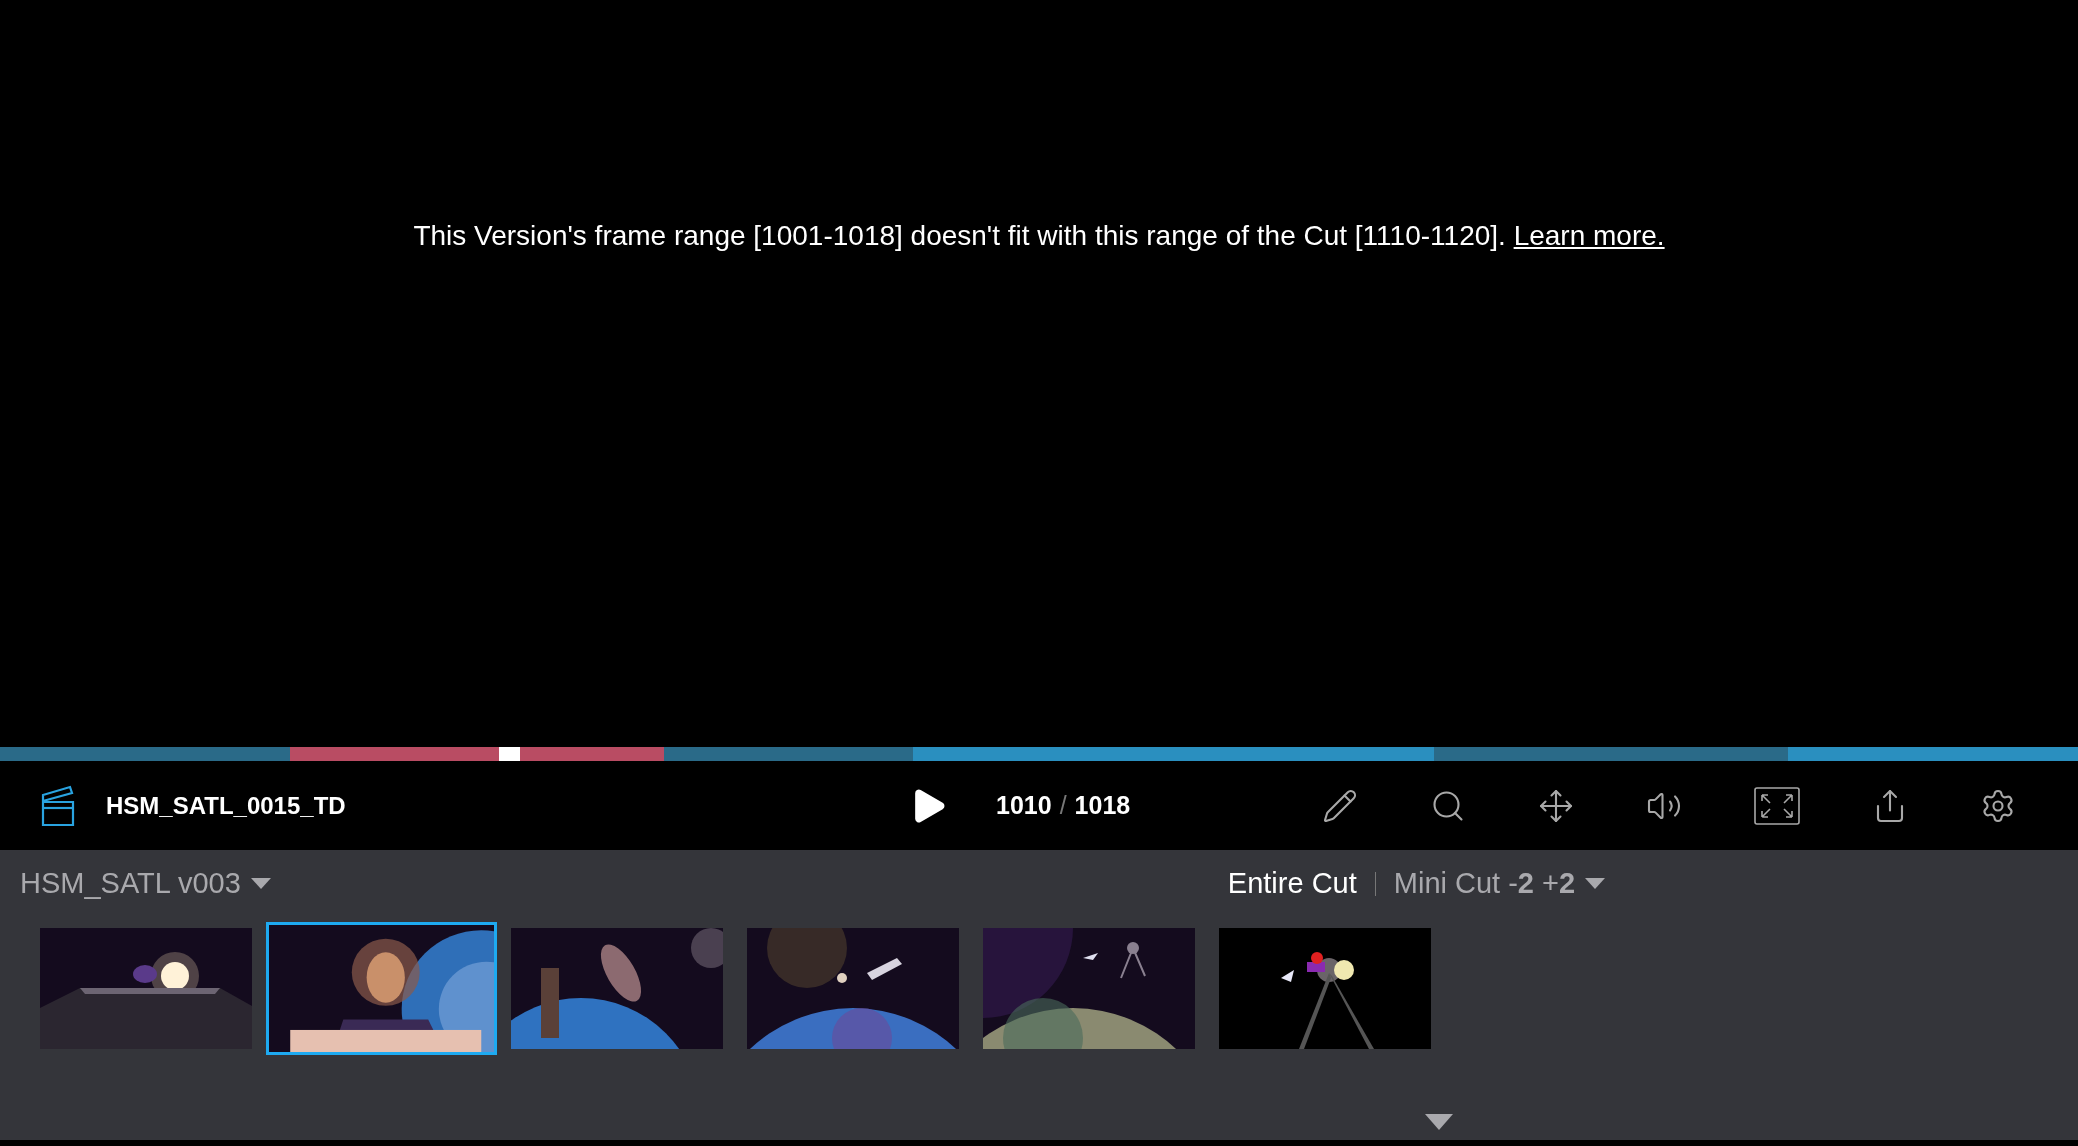 This screenshot has width=2078, height=1146. I want to click on frame-range-message: This Version's frame range [1001-1018] doesn't fit with this range of the Cut [1110-1120]. Learn more., so click(1039, 236).